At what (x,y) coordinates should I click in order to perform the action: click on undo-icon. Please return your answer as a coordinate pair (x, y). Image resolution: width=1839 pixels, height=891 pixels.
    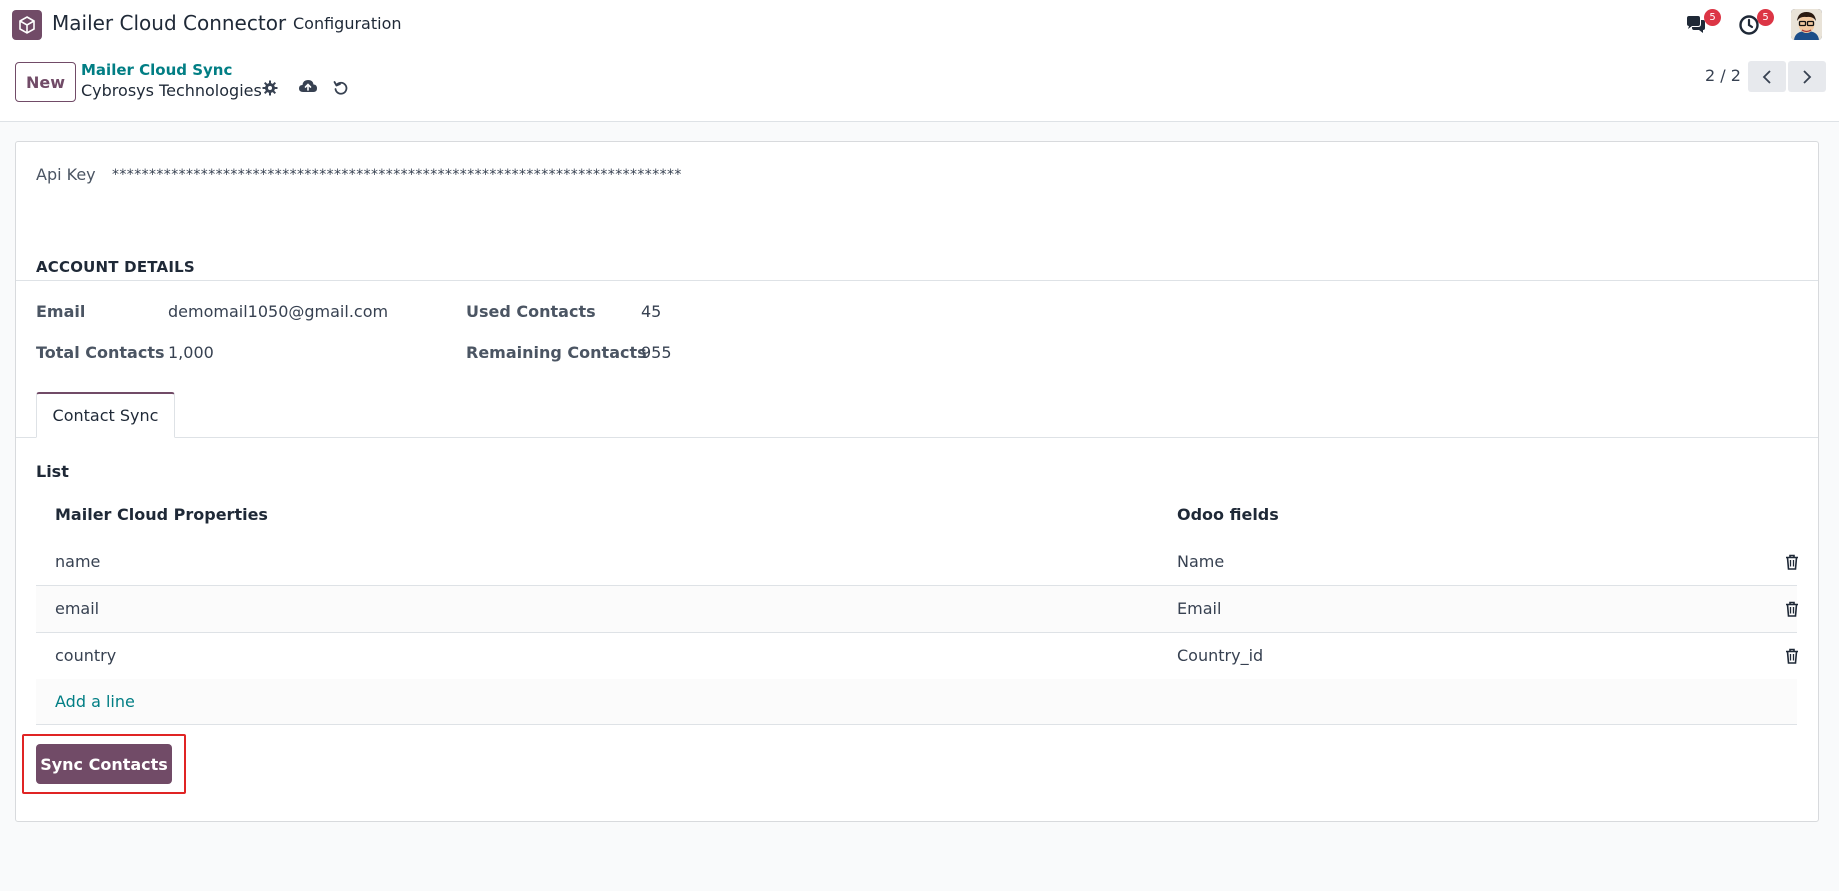
    Looking at the image, I should click on (340, 88).